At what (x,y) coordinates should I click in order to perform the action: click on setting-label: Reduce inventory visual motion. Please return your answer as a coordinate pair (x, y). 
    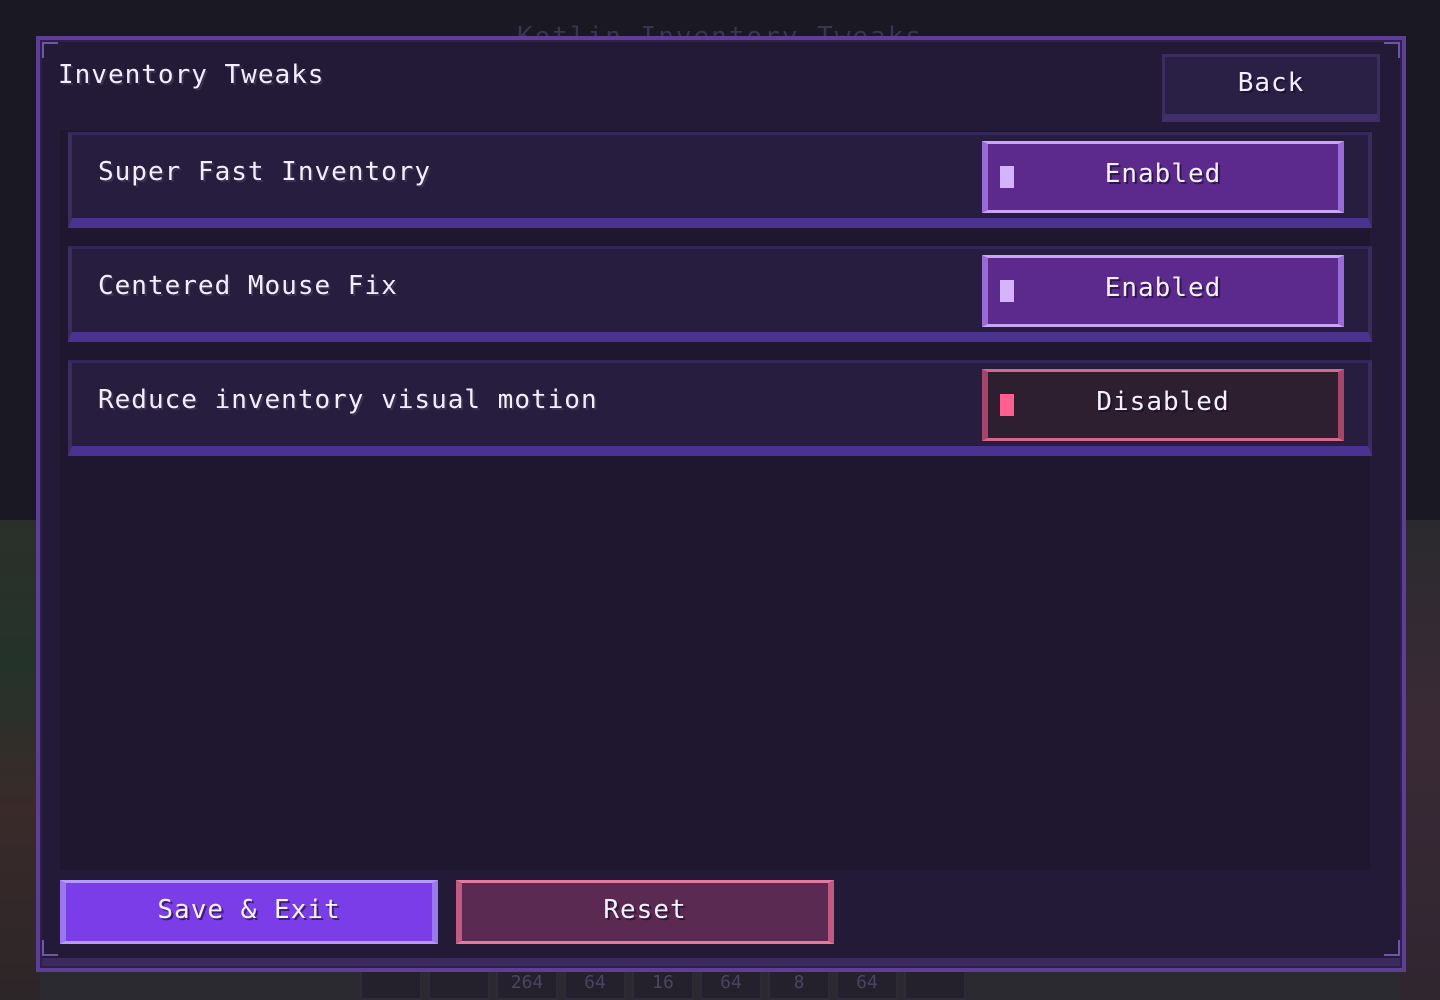
    Looking at the image, I should click on (348, 400).